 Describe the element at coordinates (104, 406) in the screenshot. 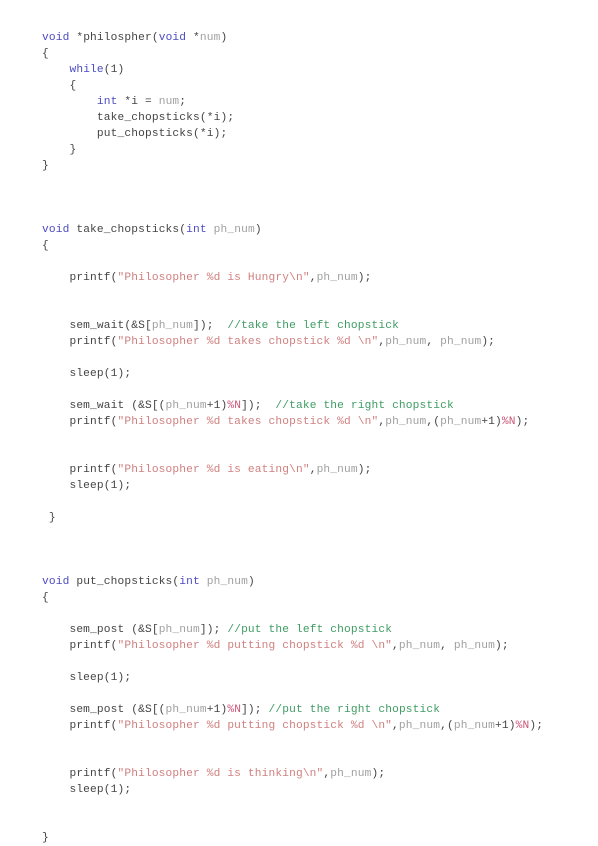

I see `code-token-plain: sem_wait (&S[(` at that location.